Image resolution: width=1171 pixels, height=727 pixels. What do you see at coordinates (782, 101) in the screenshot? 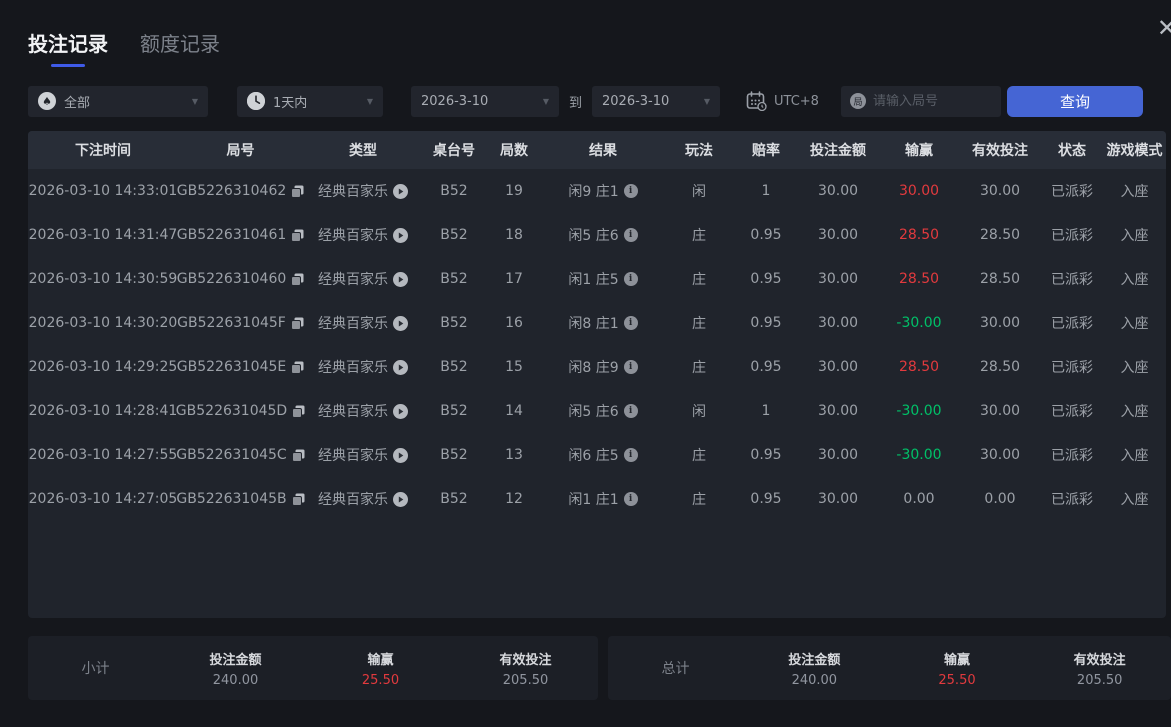
I see `timezone-group: UTC+8` at bounding box center [782, 101].